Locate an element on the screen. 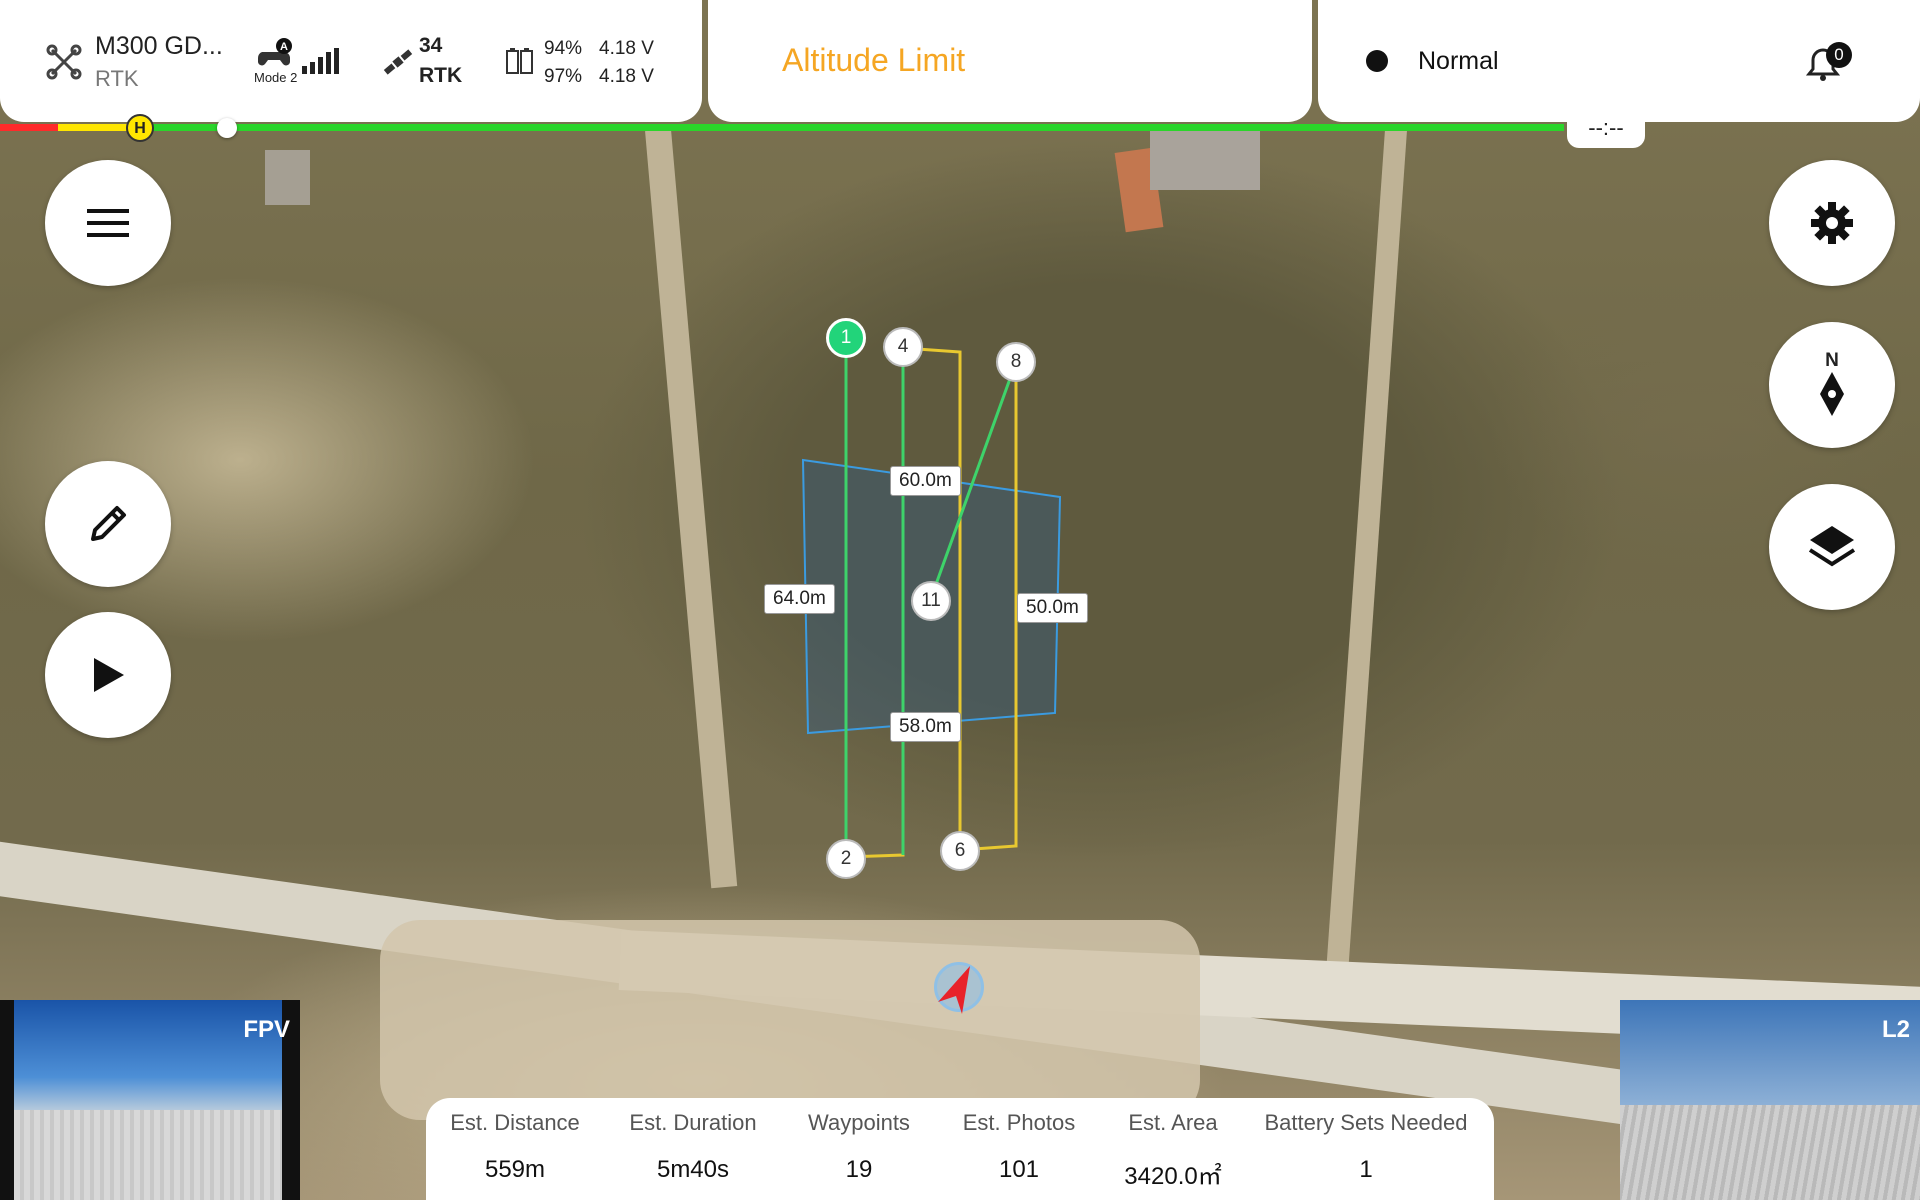 Image resolution: width=1920 pixels, height=1200 pixels. play-icon is located at coordinates (109, 675).